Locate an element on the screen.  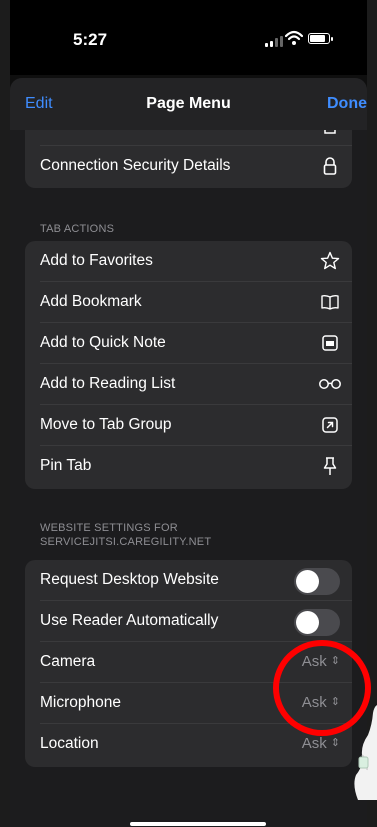
use-reader-automatically-toggle is located at coordinates (317, 622).